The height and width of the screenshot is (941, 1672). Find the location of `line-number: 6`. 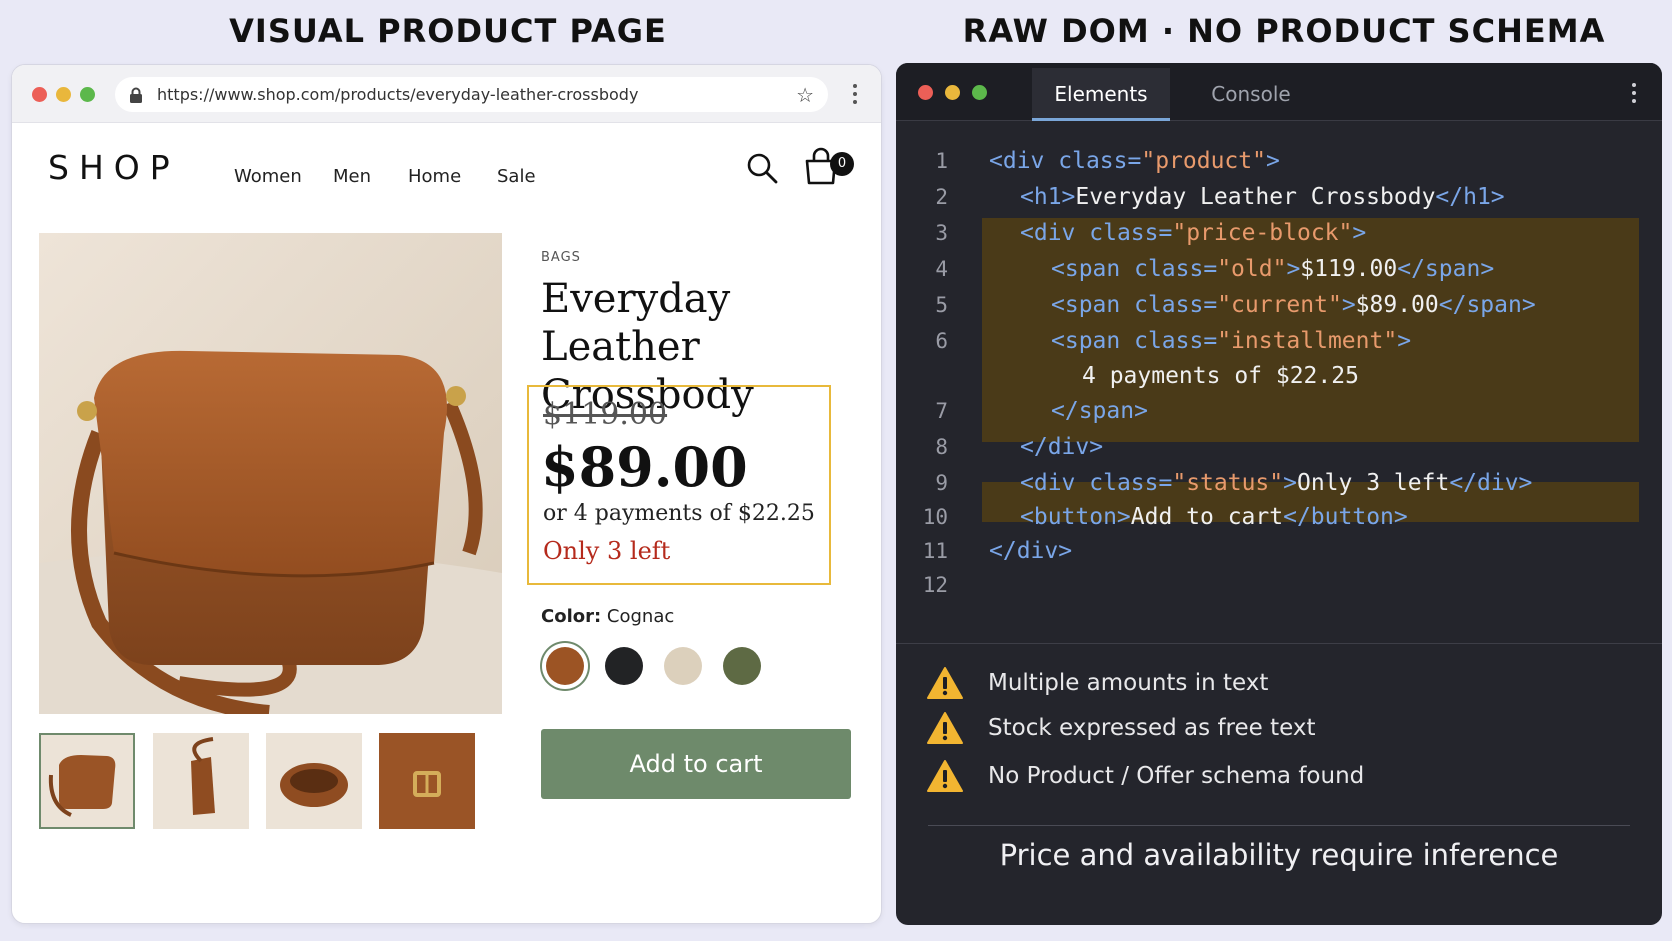

line-number: 6 is located at coordinates (941, 341).